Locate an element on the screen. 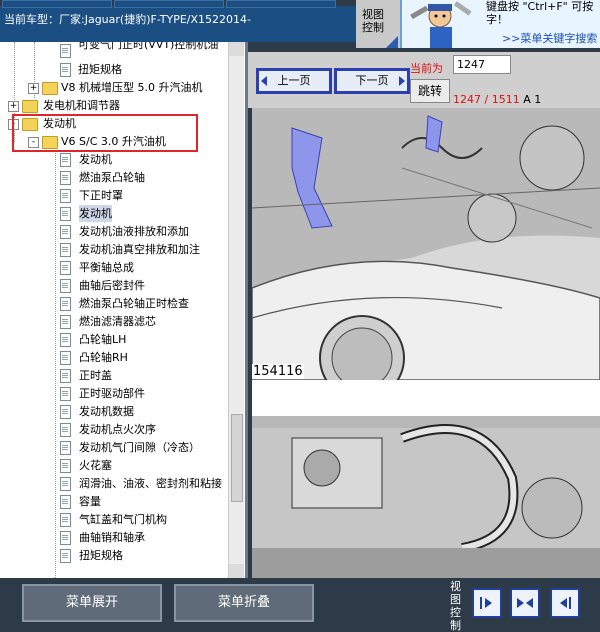  vehicle-header: 当前车型：厂家:Jaguar(捷豹)F-TYPE/X1522014- is located at coordinates (178, 21).